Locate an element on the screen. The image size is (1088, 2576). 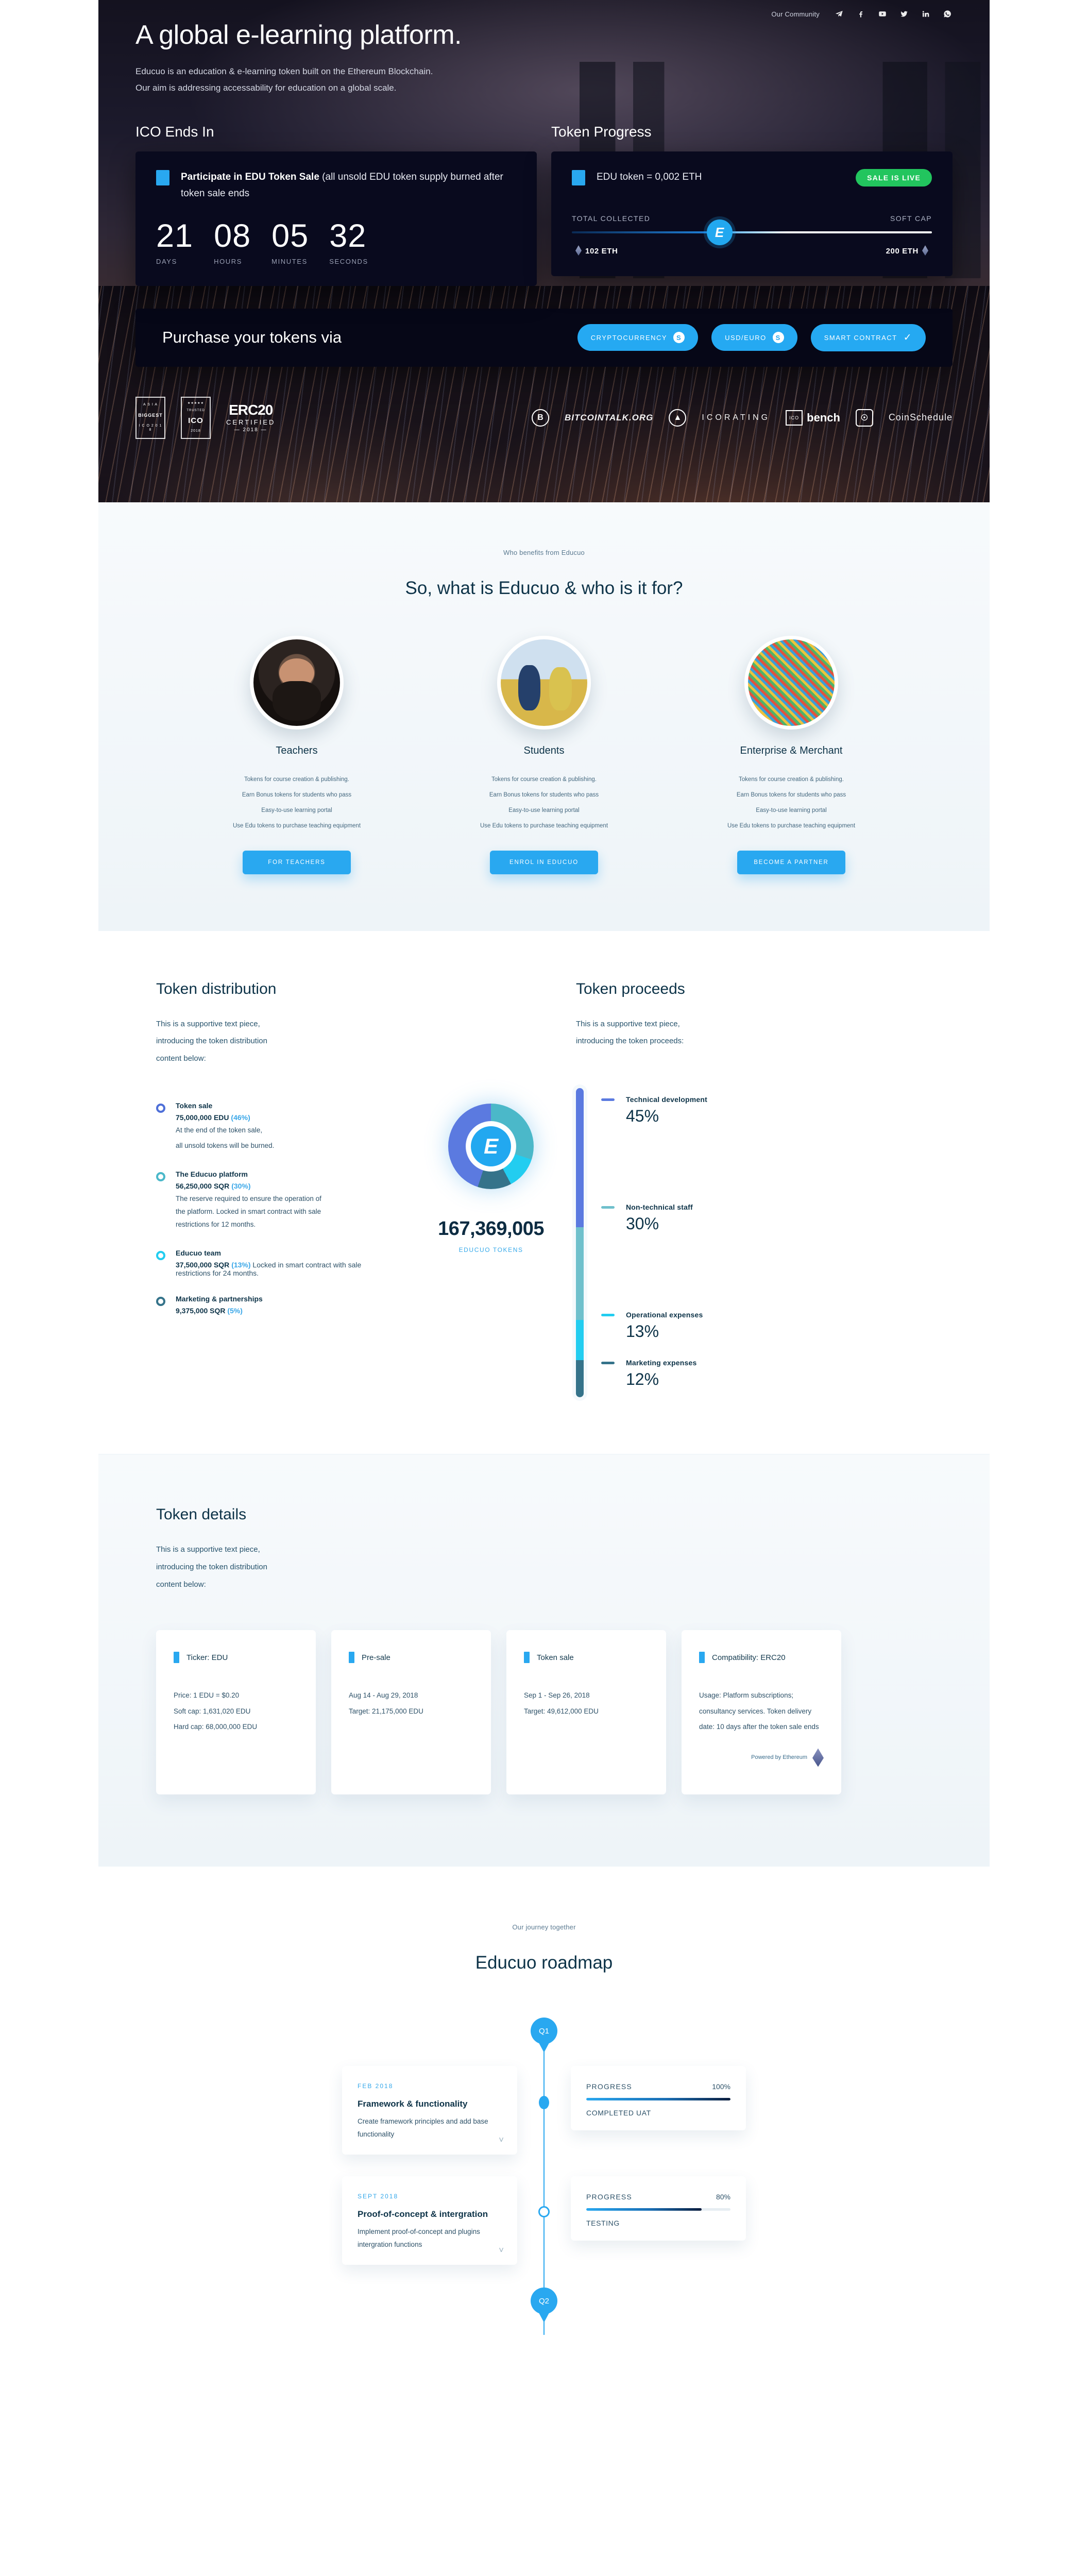
whatsapp-icon is located at coordinates (947, 14).